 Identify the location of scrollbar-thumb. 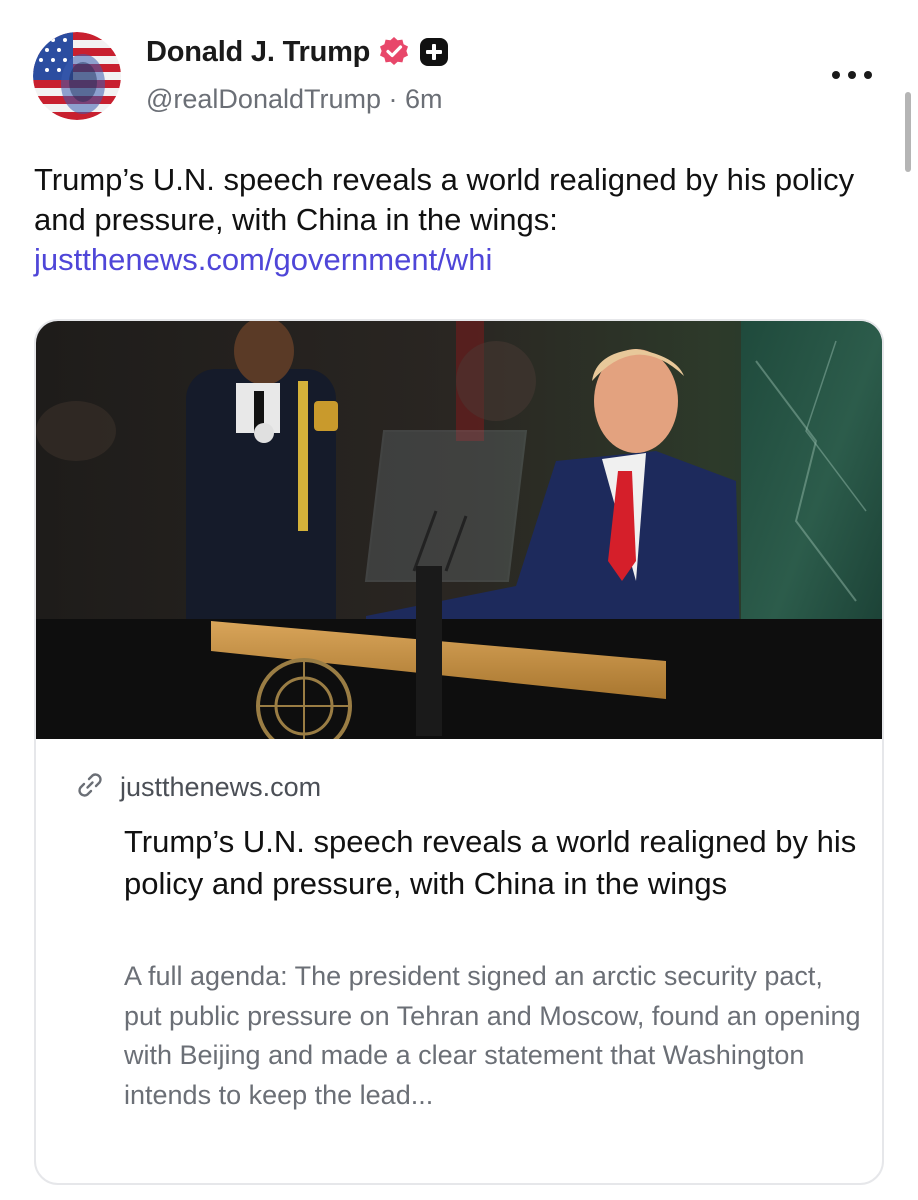
(908, 132).